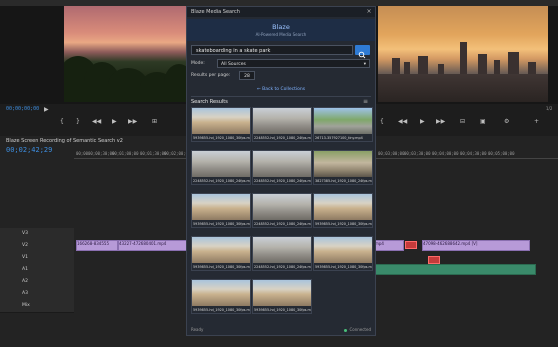 This screenshot has height=347, width=558. What do you see at coordinates (391, 153) in the screenshot?
I see `ruler-label: 00;03;00;00` at bounding box center [391, 153].